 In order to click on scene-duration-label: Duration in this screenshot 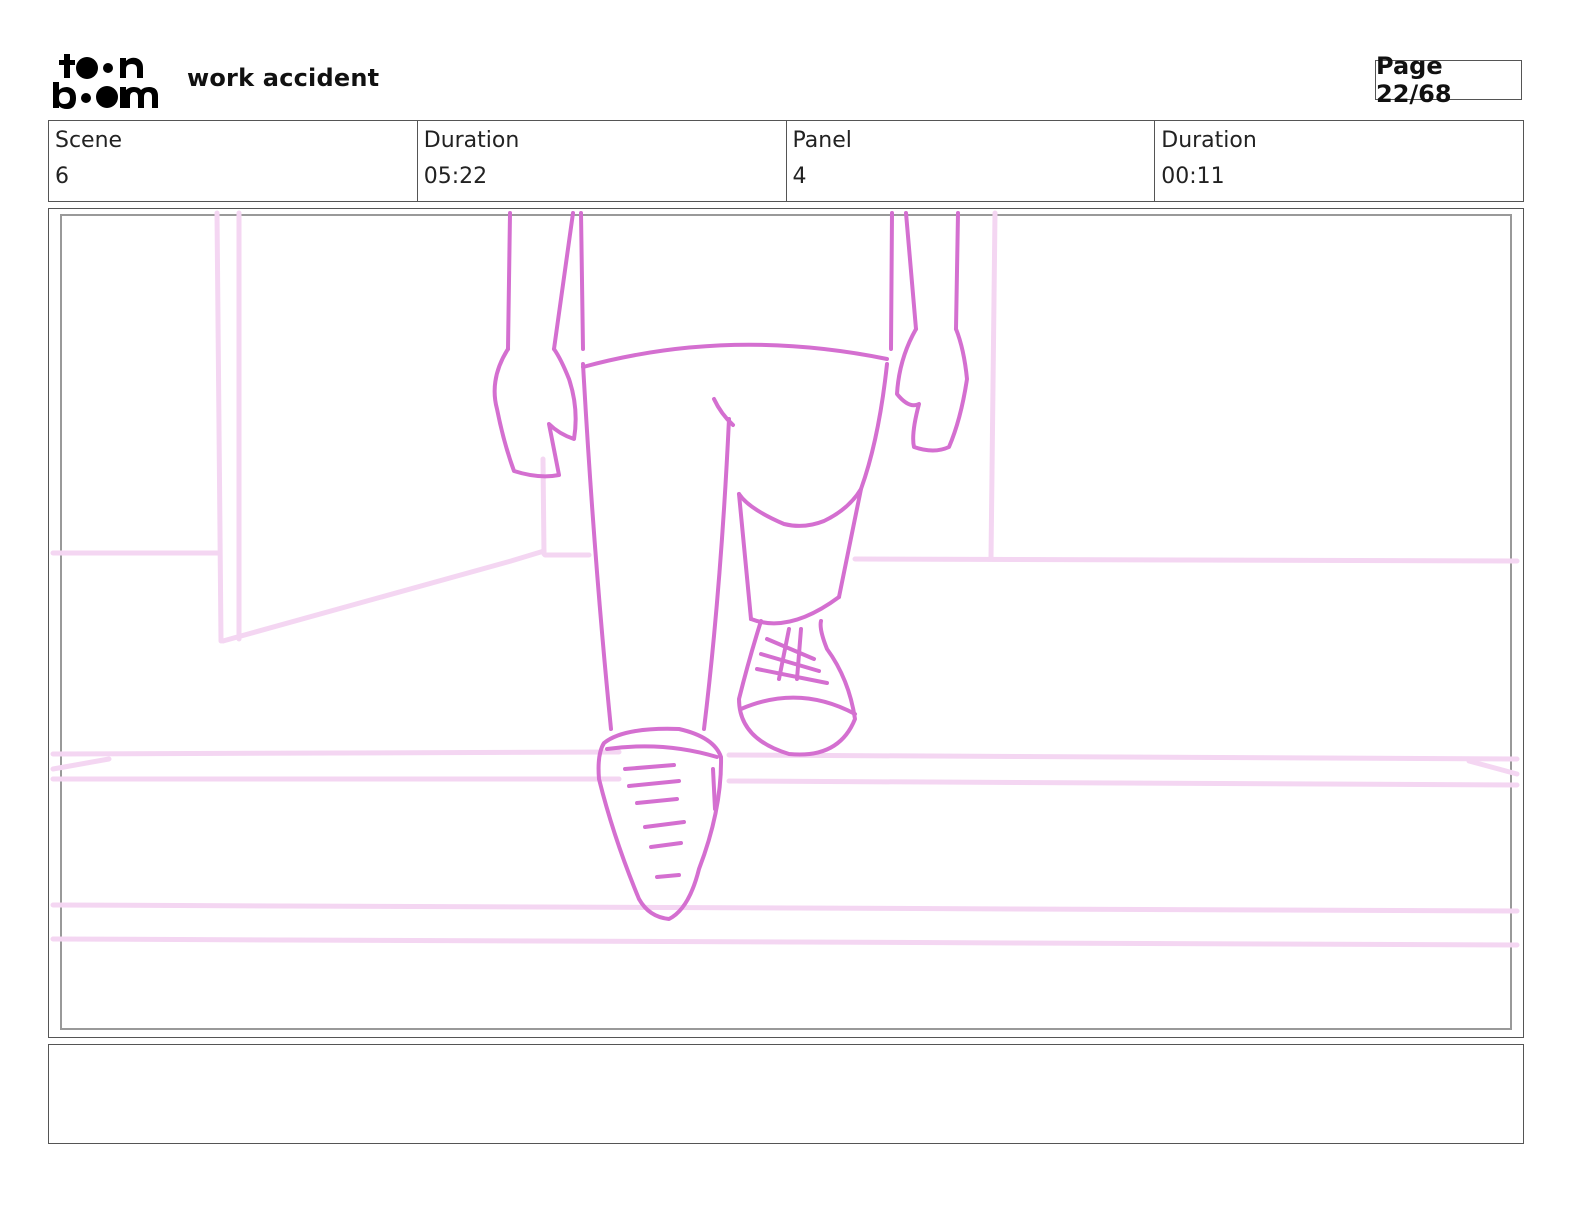, I will do `click(471, 140)`.